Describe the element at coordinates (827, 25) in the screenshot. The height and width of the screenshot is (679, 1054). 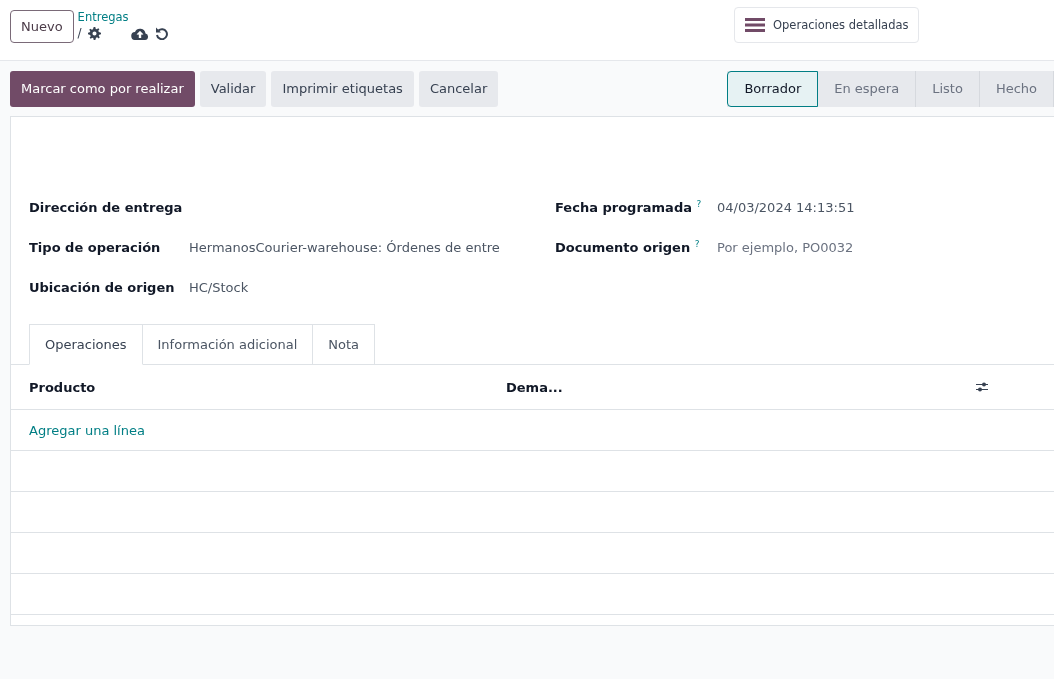
I see `detailed-operations-button: Operaciones detalladas` at that location.